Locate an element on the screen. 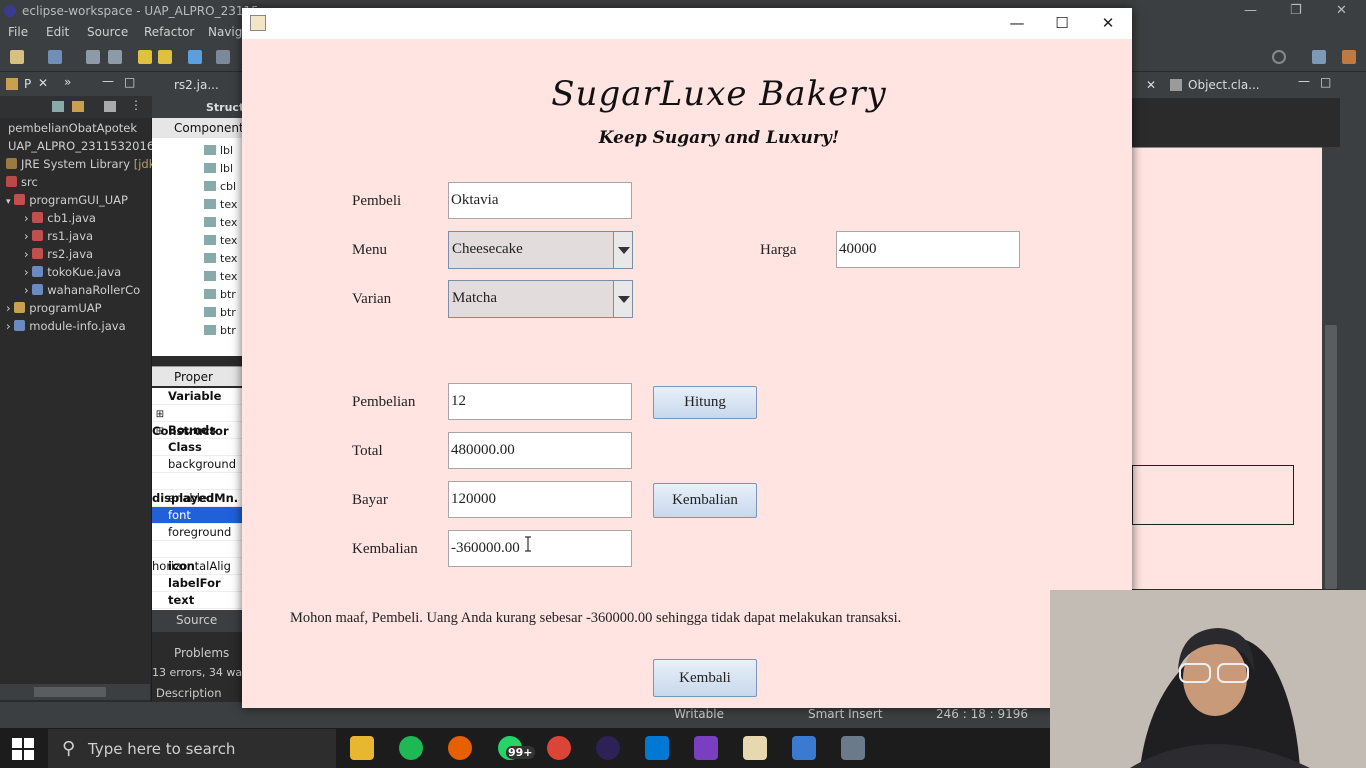  property-row: icon is located at coordinates (197, 566).